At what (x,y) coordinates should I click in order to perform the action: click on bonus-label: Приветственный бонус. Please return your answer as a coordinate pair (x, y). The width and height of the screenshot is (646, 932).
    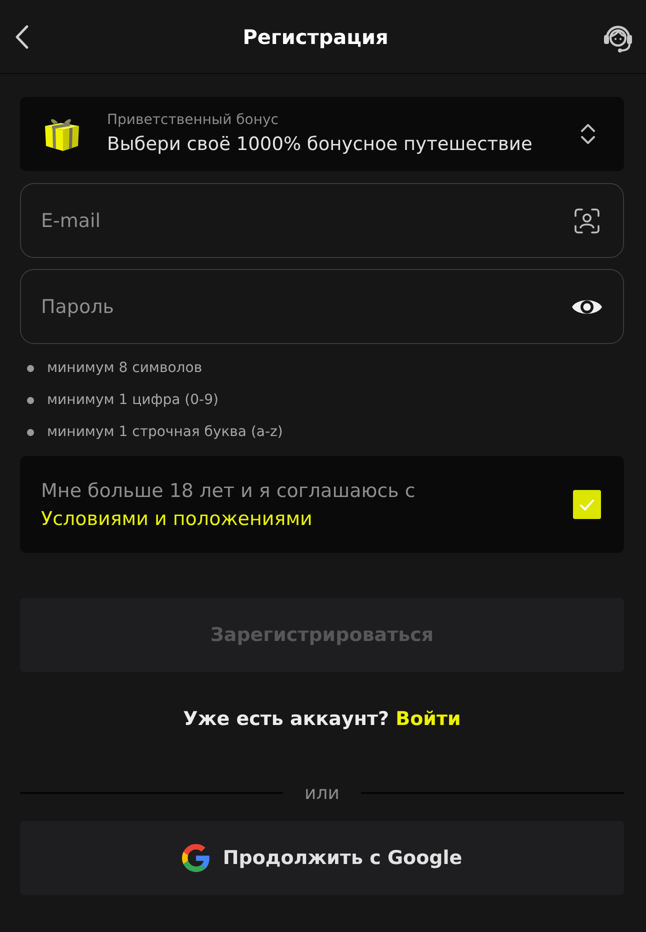
    Looking at the image, I should click on (193, 120).